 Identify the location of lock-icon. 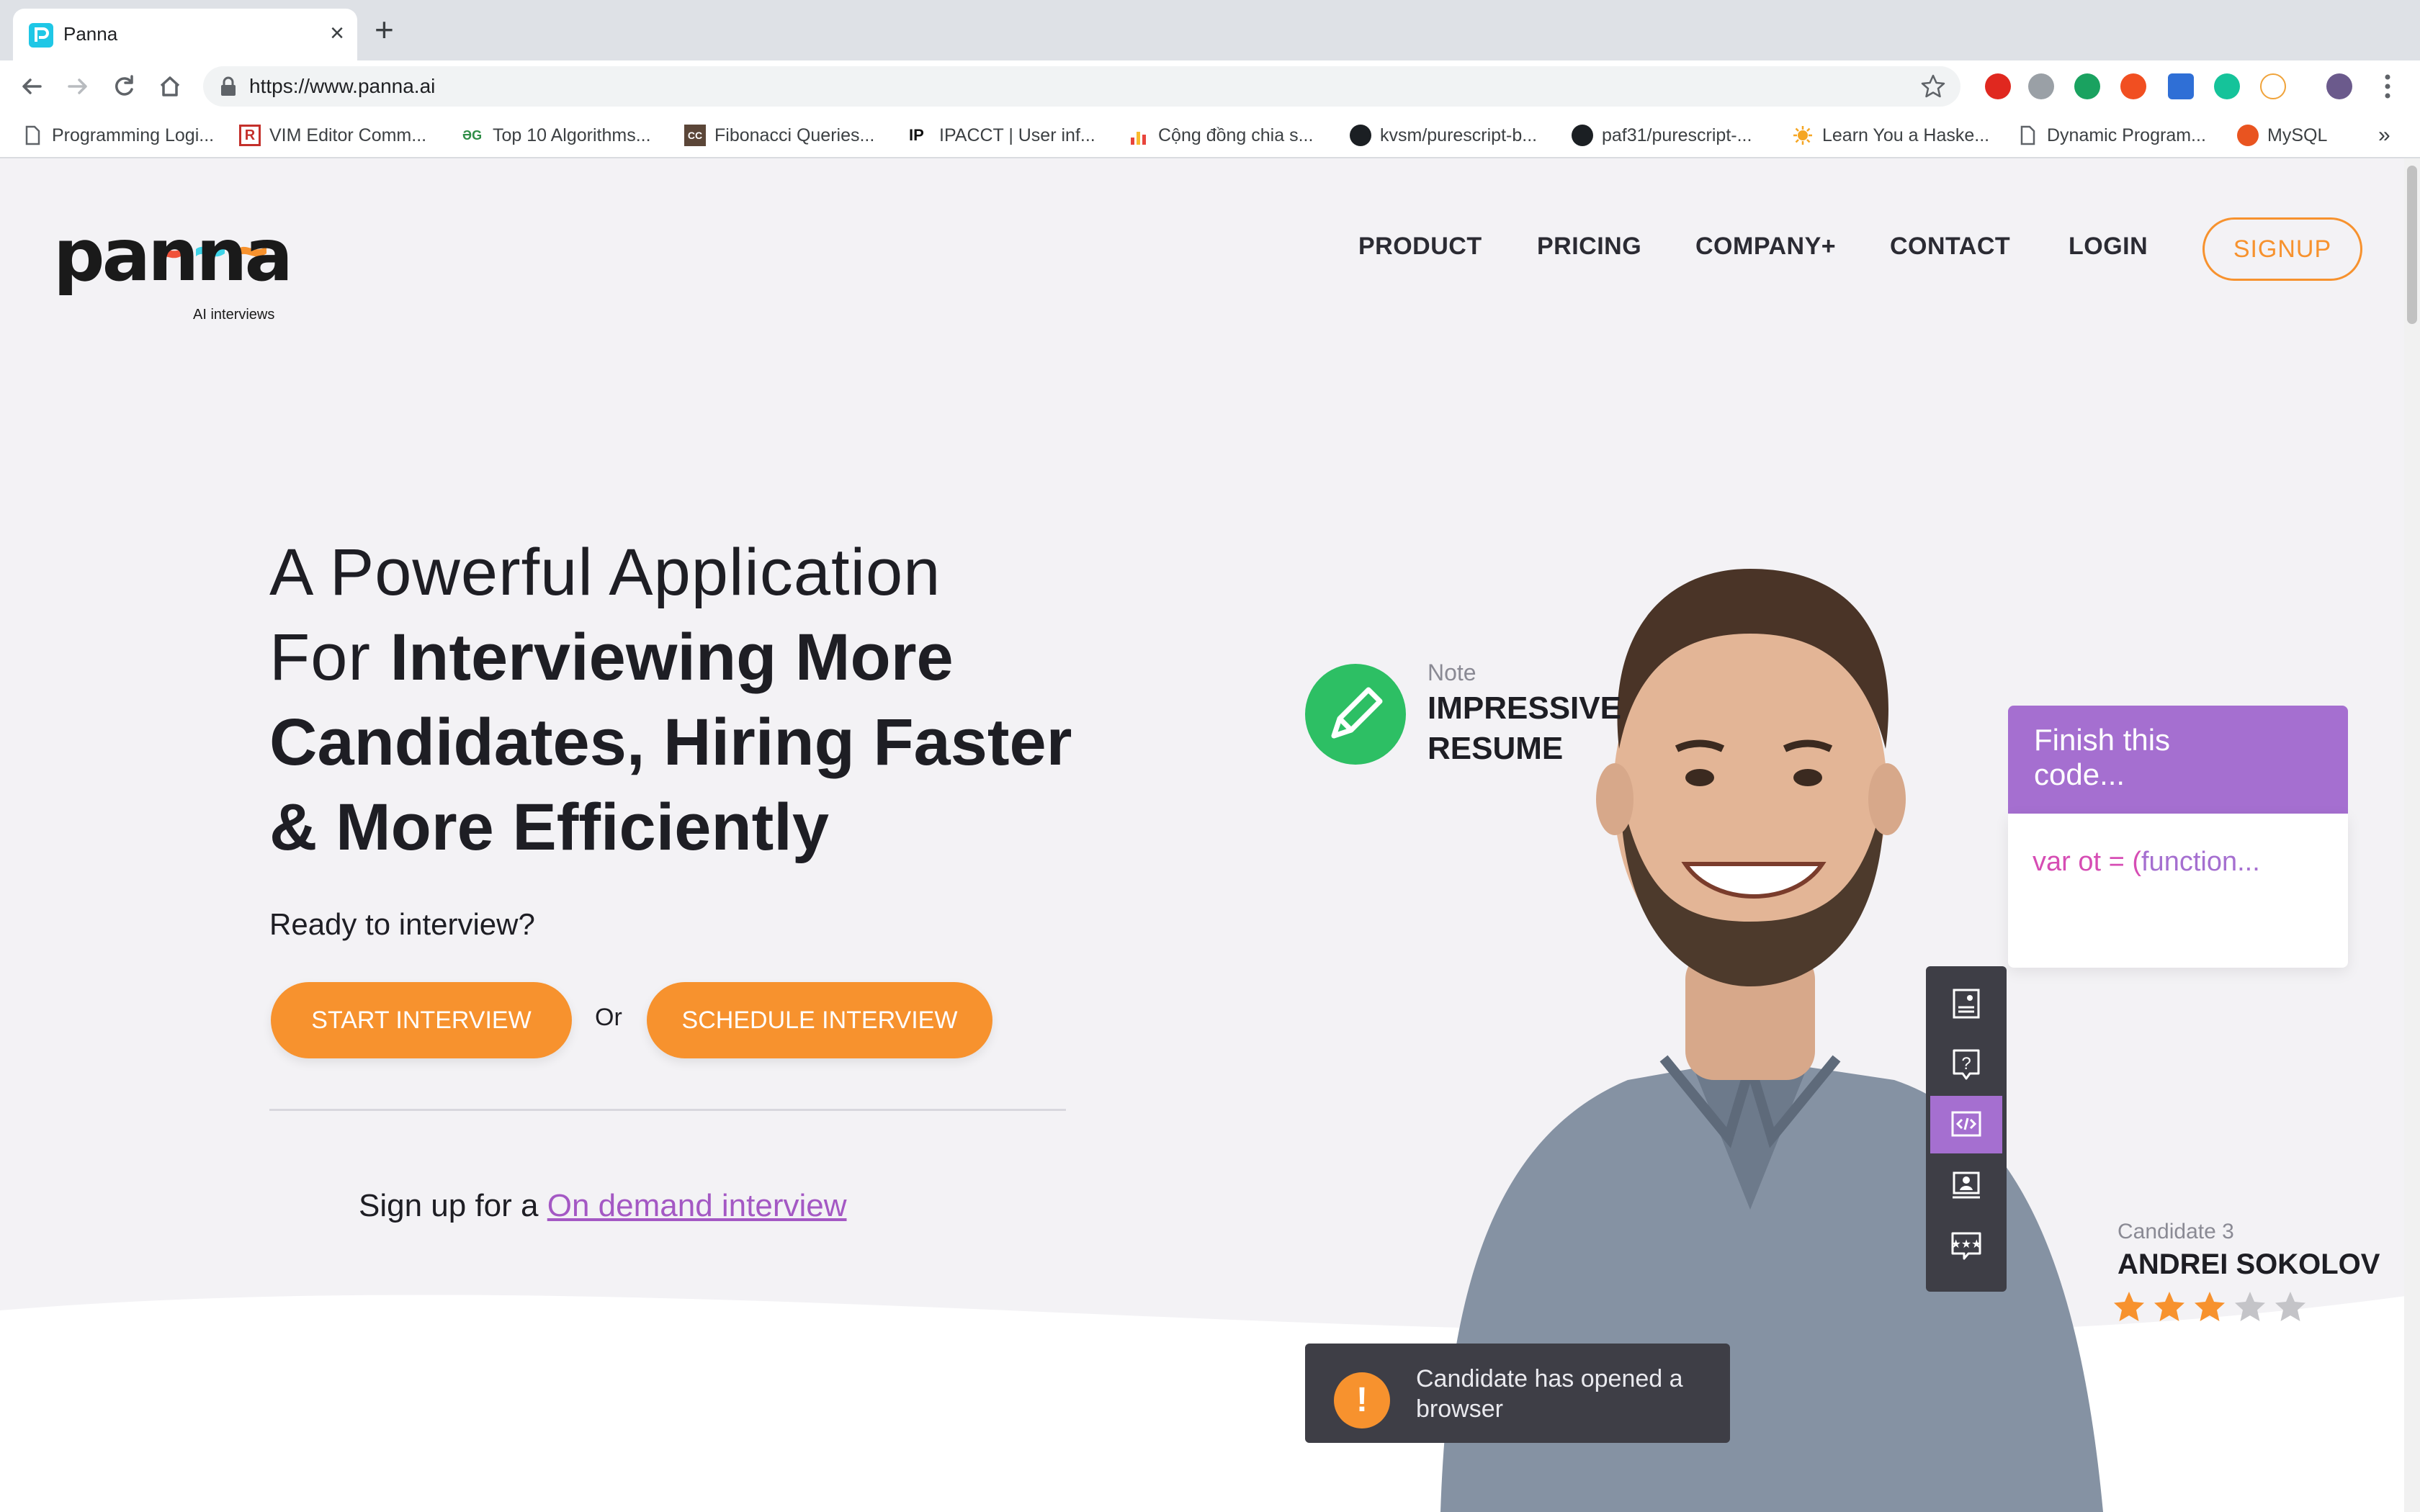
(228, 86).